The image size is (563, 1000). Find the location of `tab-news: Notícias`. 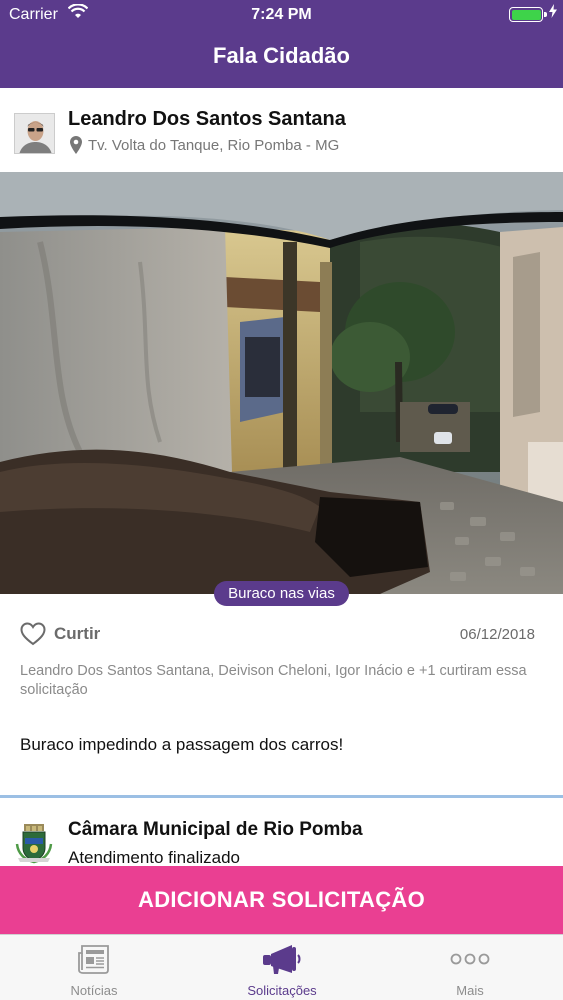

tab-news: Notícias is located at coordinates (94, 967).